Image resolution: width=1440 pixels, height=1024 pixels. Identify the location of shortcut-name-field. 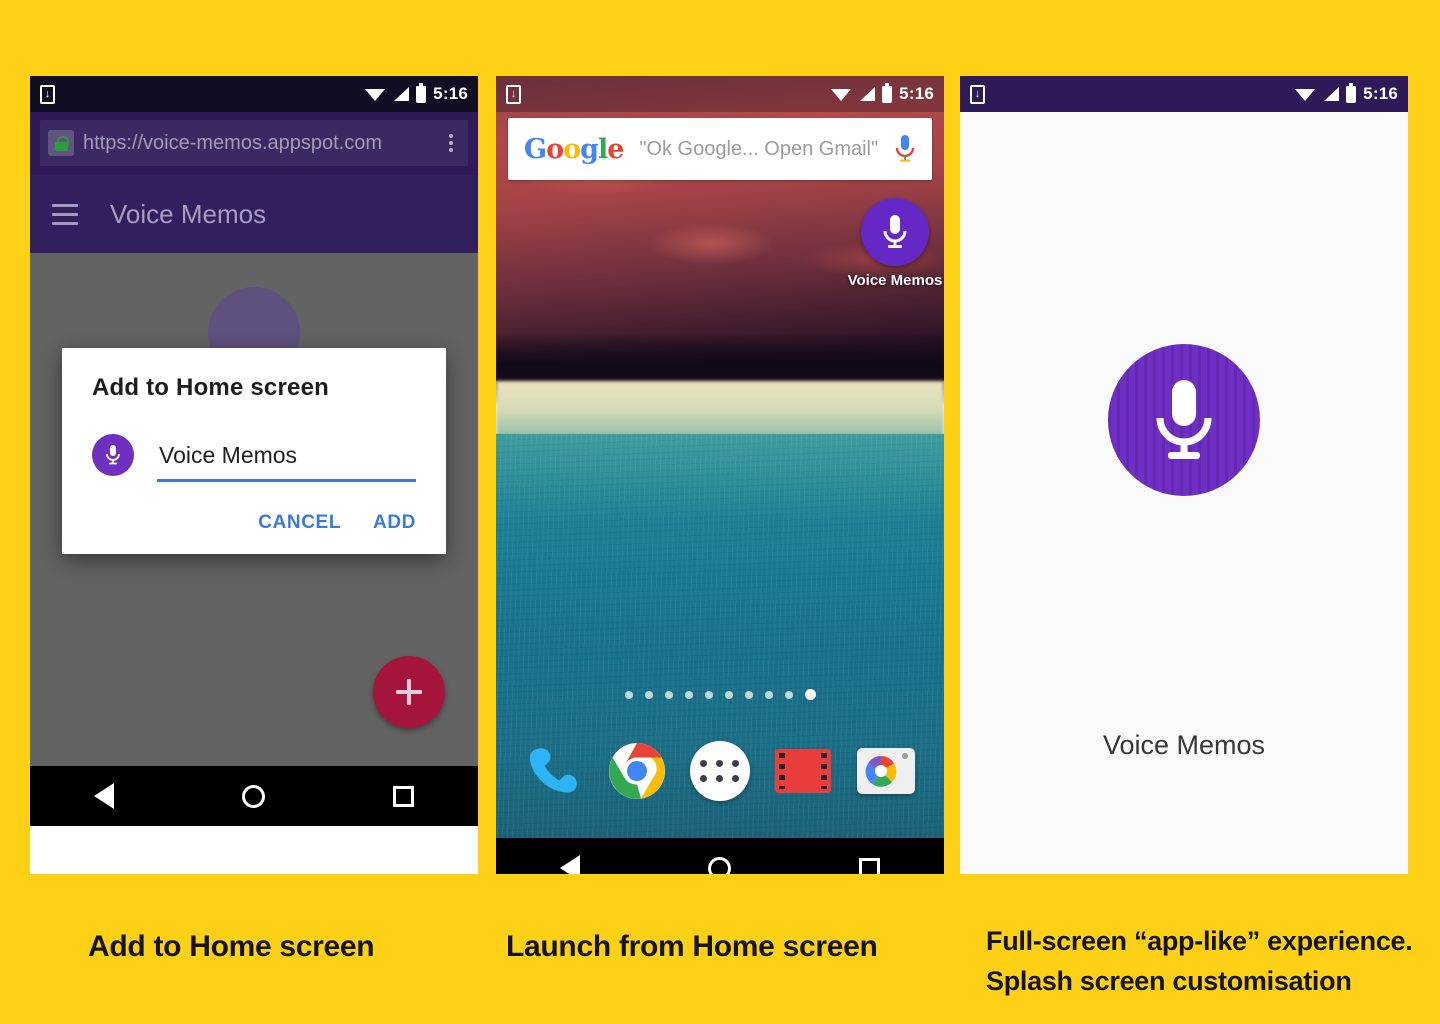
(286, 462).